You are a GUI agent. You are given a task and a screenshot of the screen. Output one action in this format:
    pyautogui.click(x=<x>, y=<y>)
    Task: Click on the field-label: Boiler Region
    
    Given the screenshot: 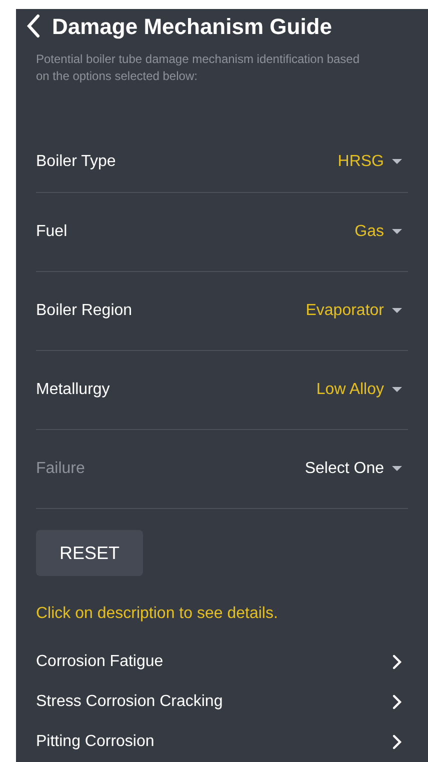 What is the action you would take?
    pyautogui.click(x=84, y=311)
    